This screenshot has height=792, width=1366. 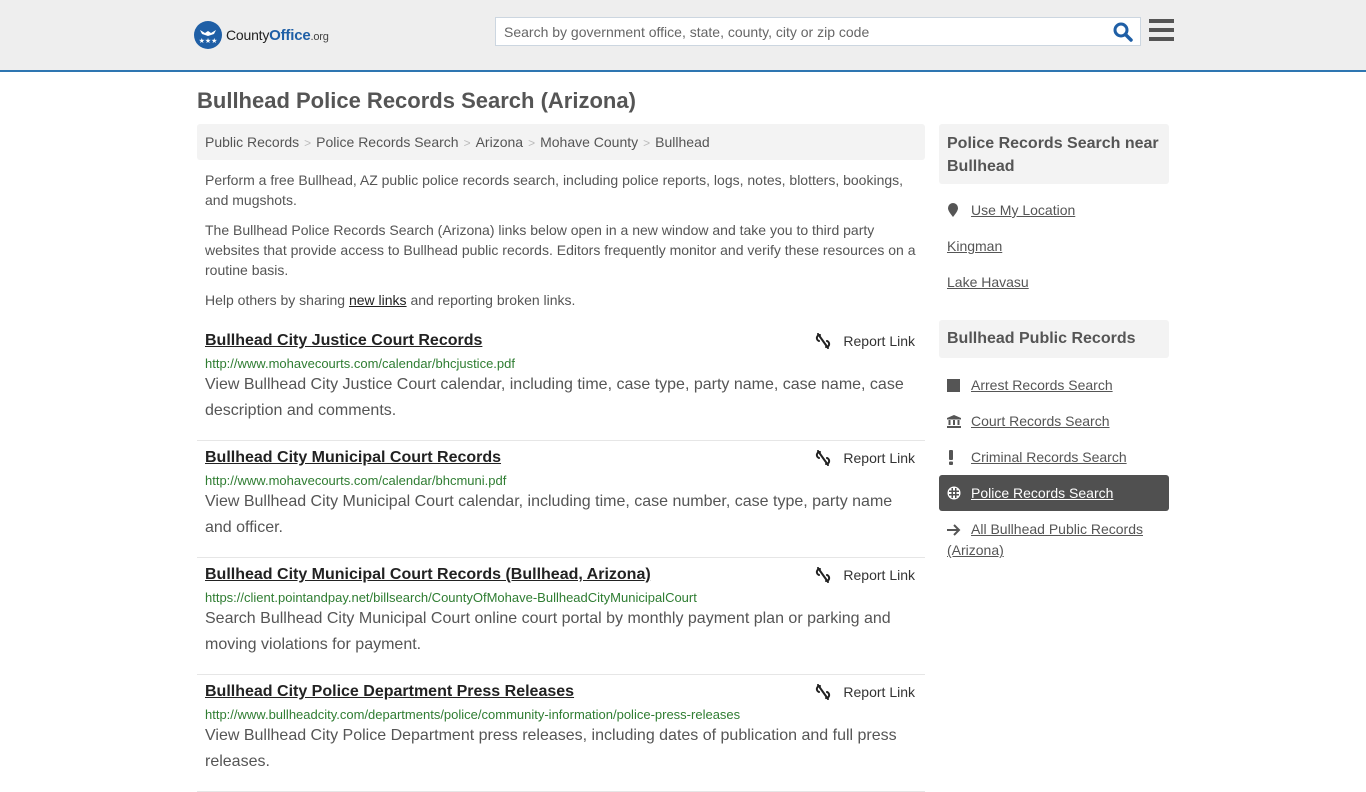 I want to click on search-bar, so click(x=818, y=31).